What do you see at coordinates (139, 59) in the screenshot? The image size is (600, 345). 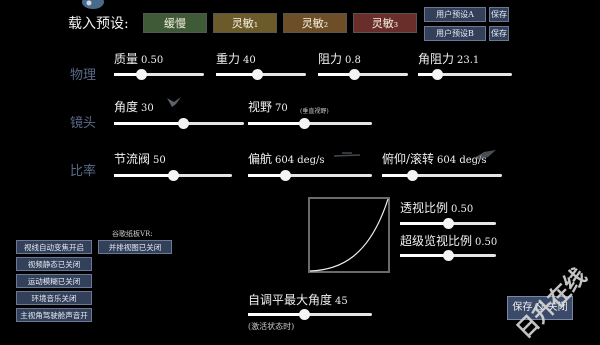 I see `mass-label: 质量 0.50` at bounding box center [139, 59].